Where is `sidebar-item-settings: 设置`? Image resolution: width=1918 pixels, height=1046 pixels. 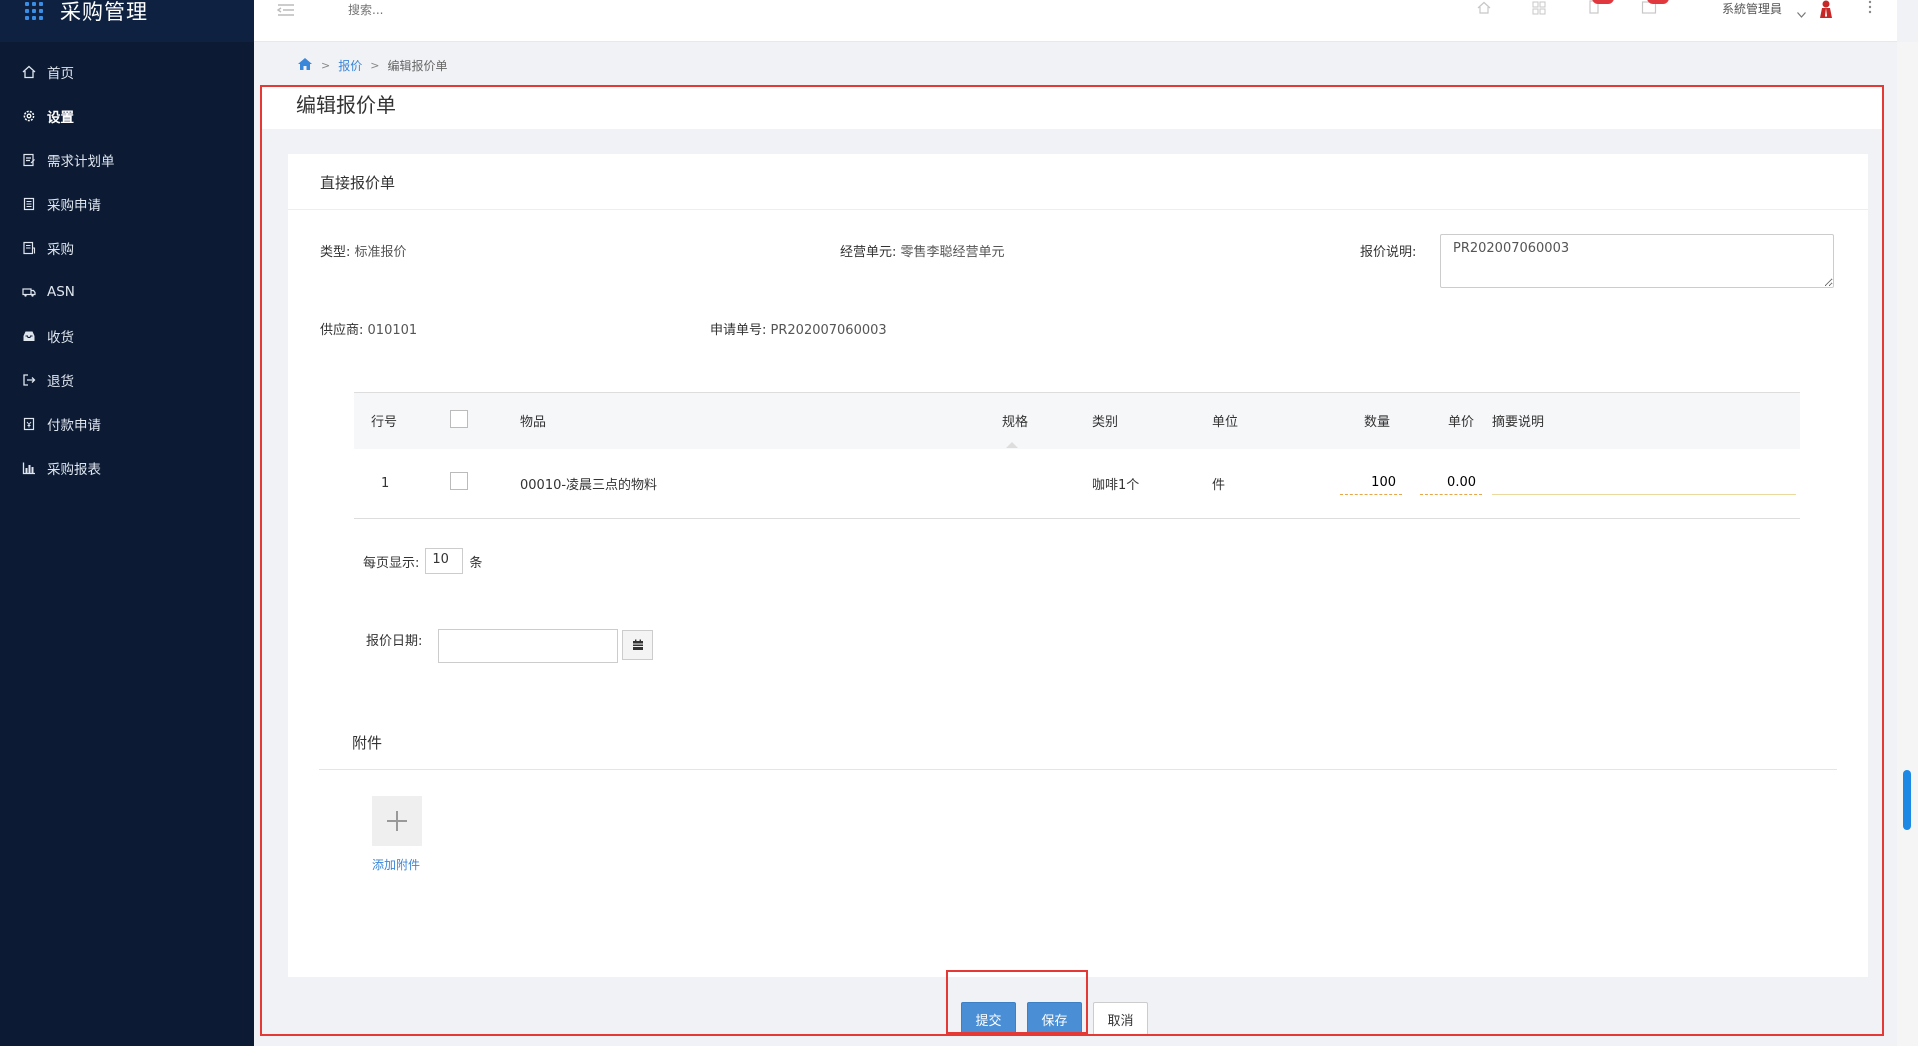 sidebar-item-settings: 设置 is located at coordinates (127, 116).